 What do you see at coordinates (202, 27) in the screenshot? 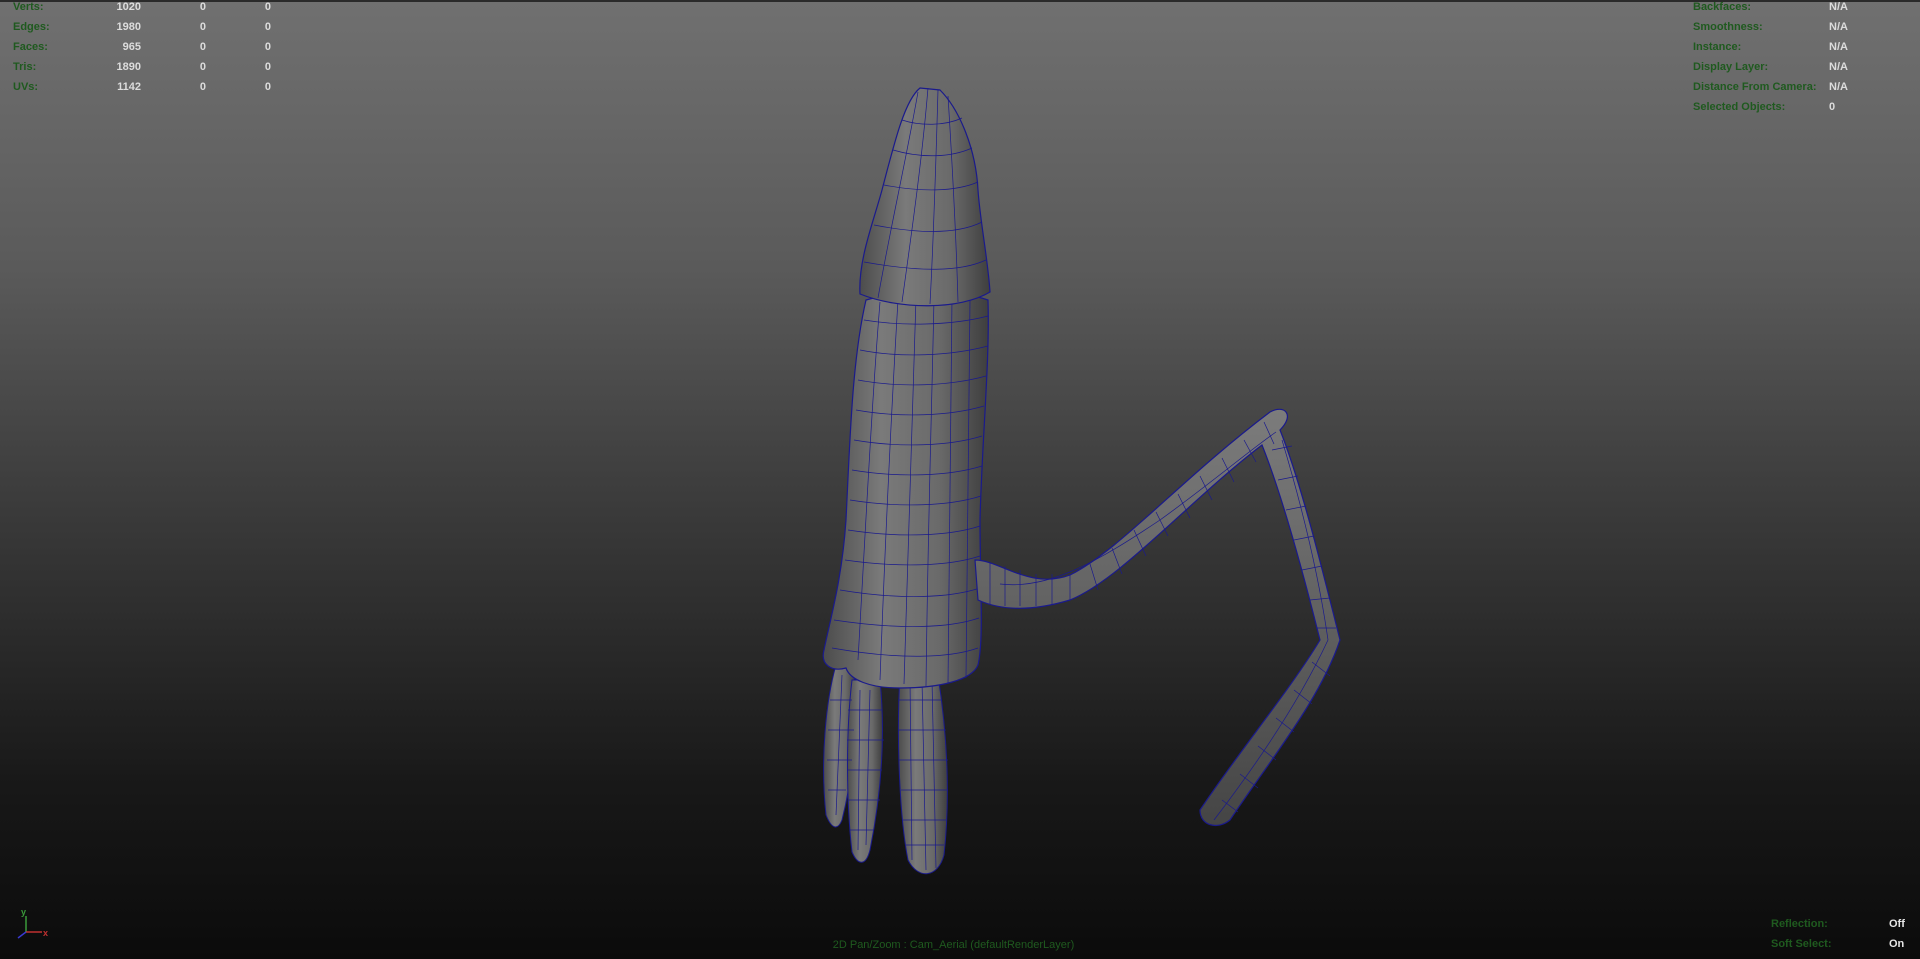
I see `edges-selected-value: 0` at bounding box center [202, 27].